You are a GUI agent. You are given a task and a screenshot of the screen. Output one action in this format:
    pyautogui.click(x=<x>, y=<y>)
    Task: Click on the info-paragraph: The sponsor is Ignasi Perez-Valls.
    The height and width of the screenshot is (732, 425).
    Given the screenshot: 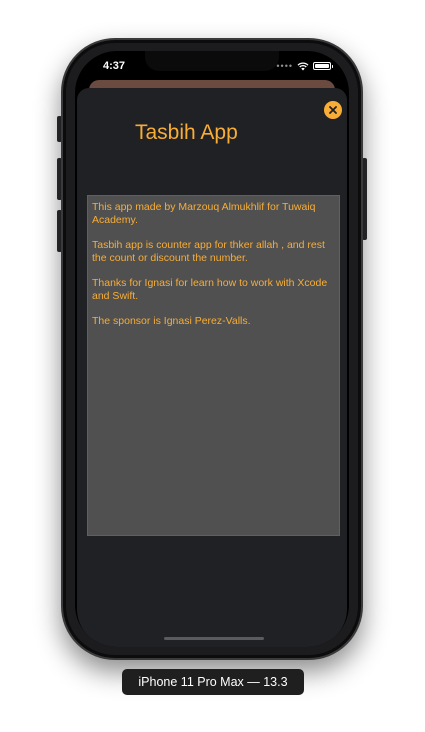 What is the action you would take?
    pyautogui.click(x=171, y=321)
    